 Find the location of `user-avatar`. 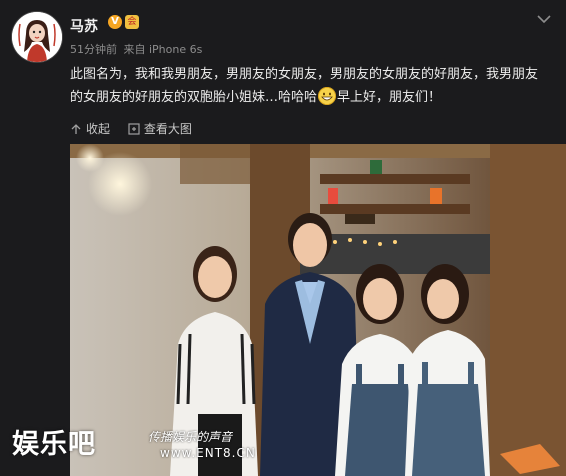

user-avatar is located at coordinates (37, 37).